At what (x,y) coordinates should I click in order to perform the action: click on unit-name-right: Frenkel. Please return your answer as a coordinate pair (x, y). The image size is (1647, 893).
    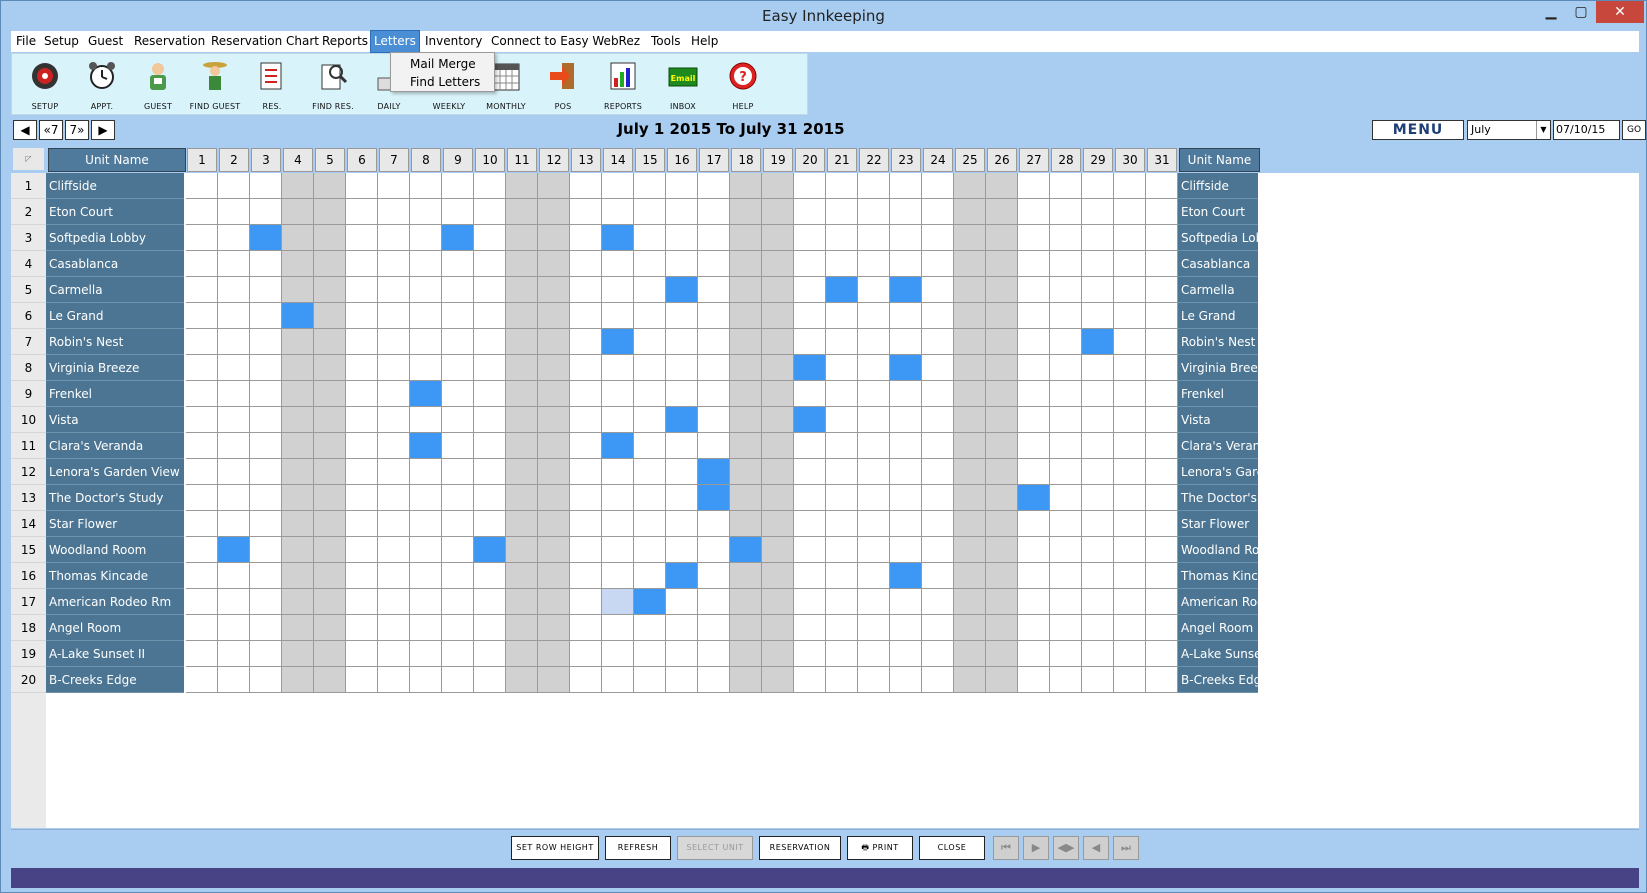
    Looking at the image, I should click on (1218, 394).